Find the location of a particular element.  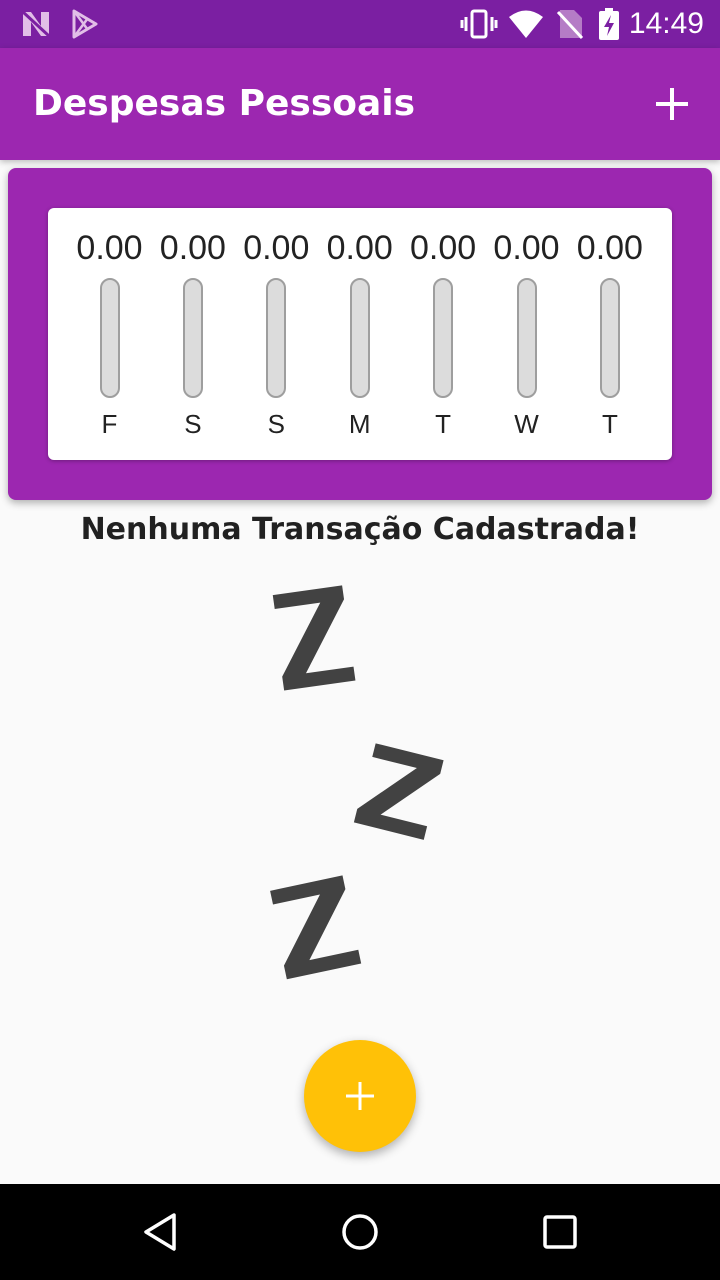

n-logo-icon is located at coordinates (36, 24).